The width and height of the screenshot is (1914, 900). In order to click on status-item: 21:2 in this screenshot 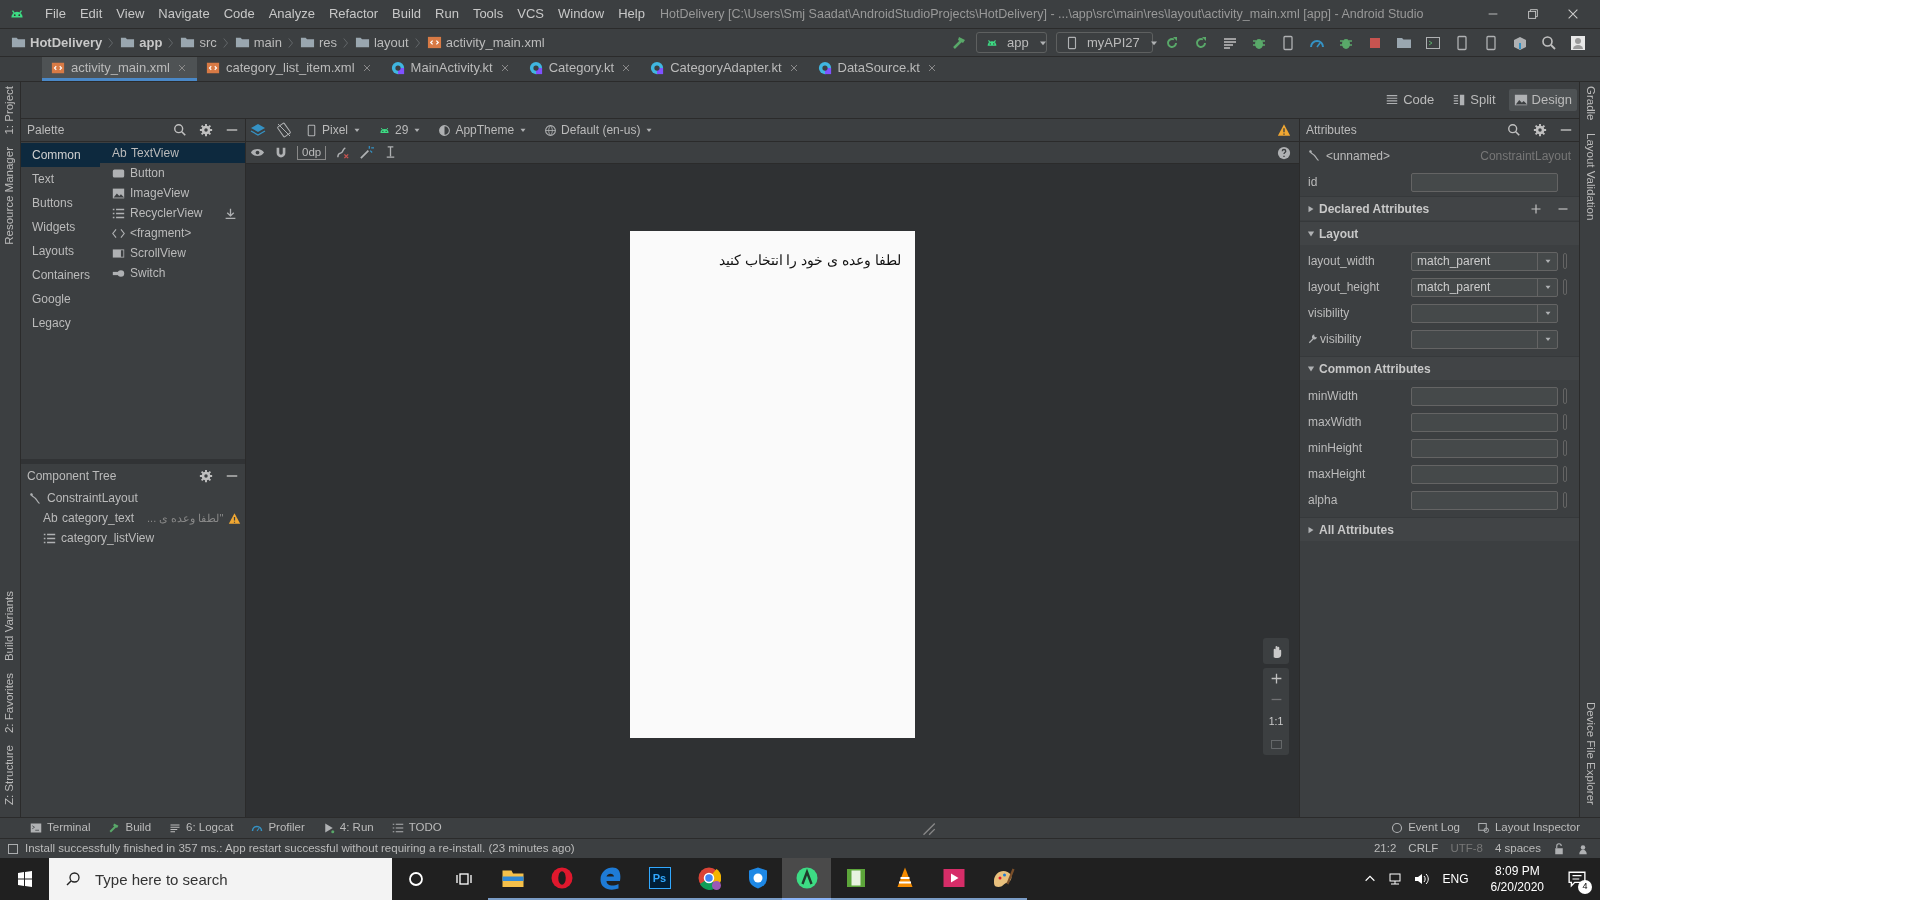, I will do `click(1385, 848)`.